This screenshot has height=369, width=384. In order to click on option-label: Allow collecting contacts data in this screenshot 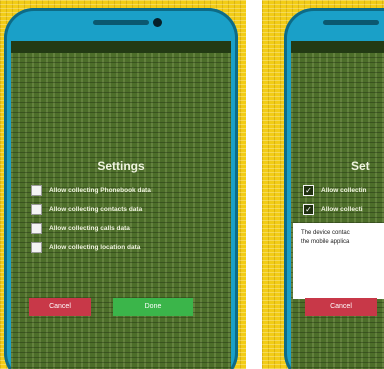, I will do `click(96, 209)`.